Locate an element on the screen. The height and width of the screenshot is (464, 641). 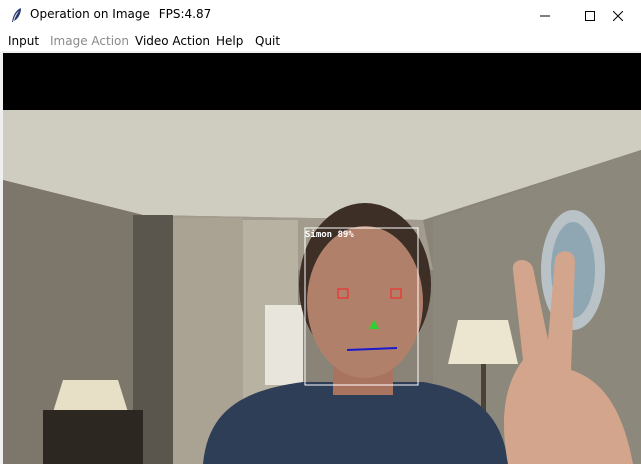
title-bar: Operation on Image FPS:4.87 is located at coordinates (320, 15).